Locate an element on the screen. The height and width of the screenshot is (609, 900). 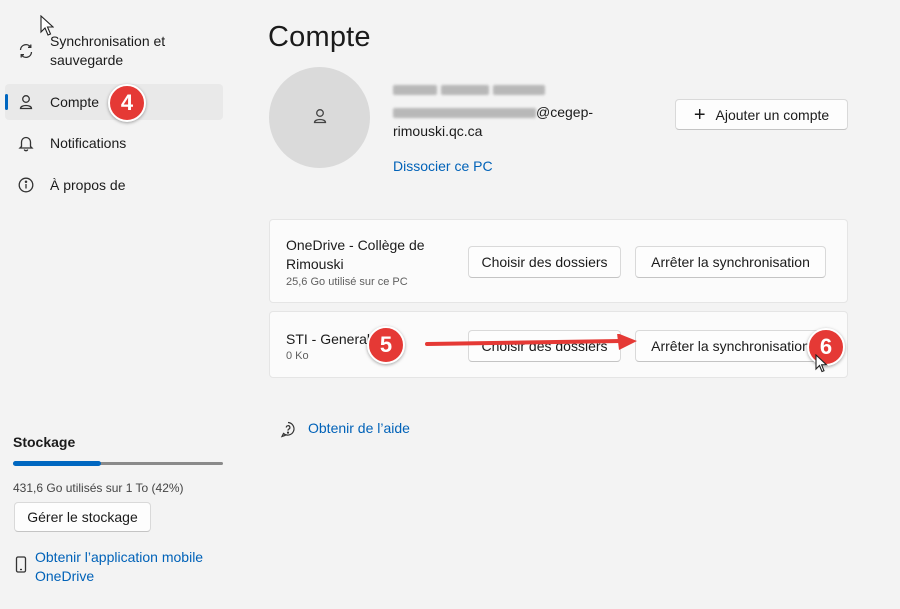
add-account-button: + Ajouter un compte is located at coordinates (761, 114).